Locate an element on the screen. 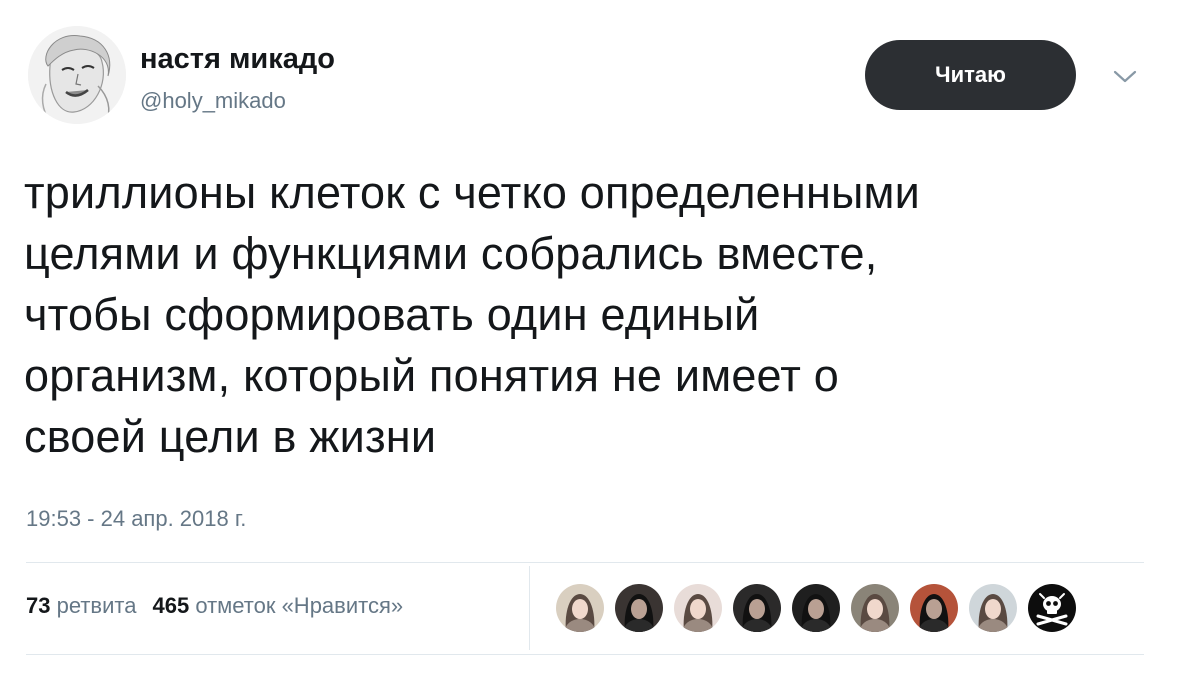  tweet-text-line: триллионы клеток с четко определенными is located at coordinates (472, 192).